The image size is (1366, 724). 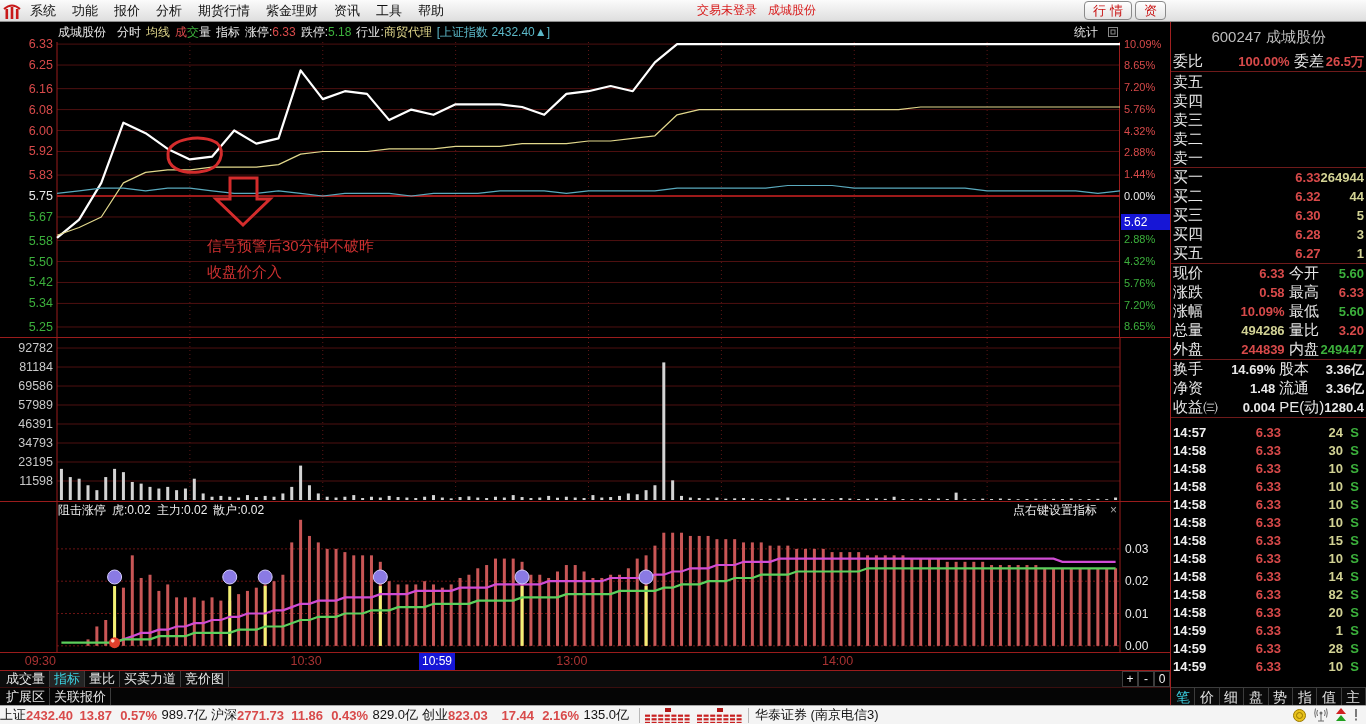 What do you see at coordinates (792, 10) in the screenshot?
I see `notice-text: 成城股份` at bounding box center [792, 10].